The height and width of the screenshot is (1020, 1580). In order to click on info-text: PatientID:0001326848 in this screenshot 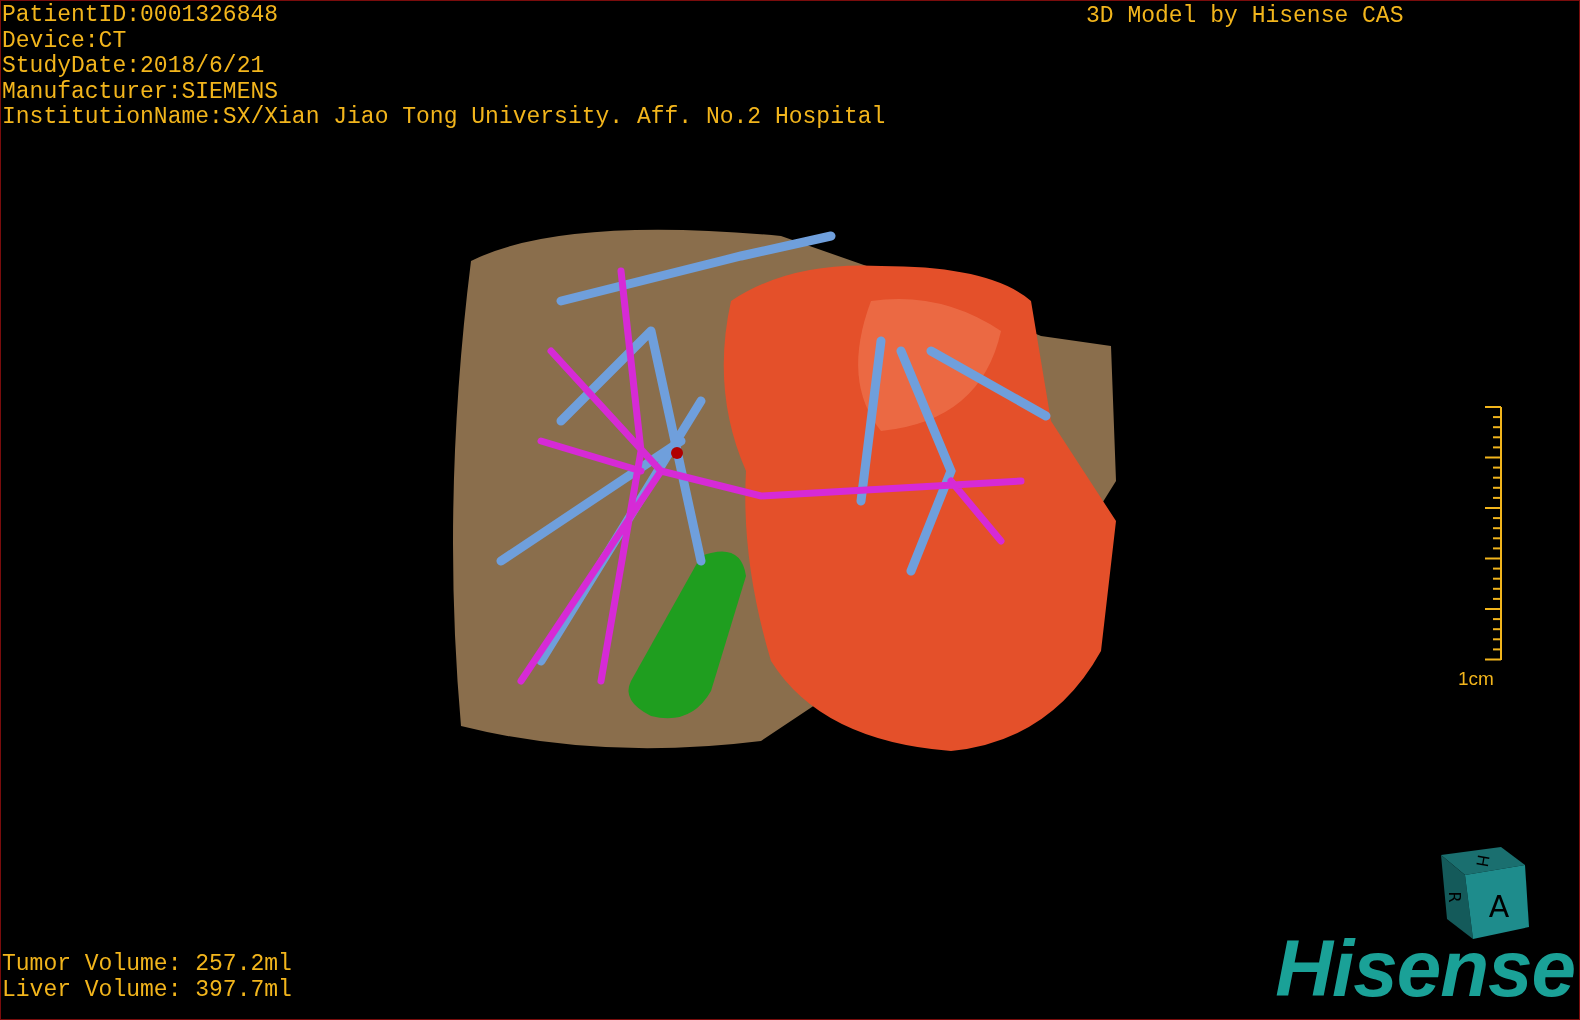, I will do `click(140, 16)`.